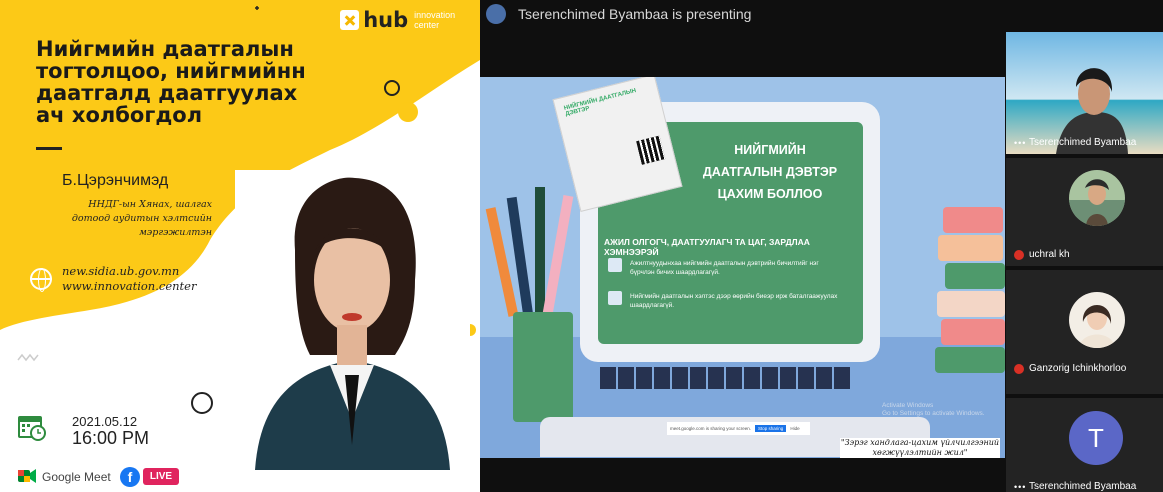 This screenshot has width=1163, height=492. Describe the element at coordinates (651, 150) in the screenshot. I see `qr-code-icon` at that location.